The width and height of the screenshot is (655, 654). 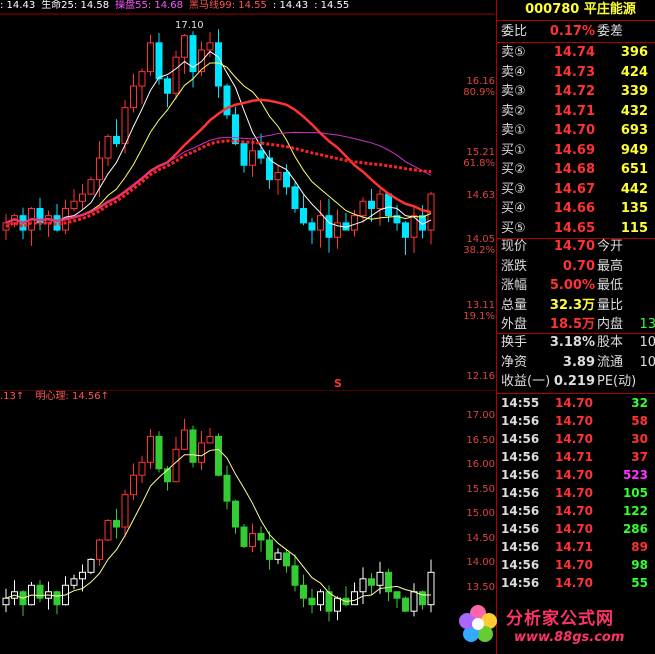 I want to click on level-label: 卖③, so click(x=513, y=91).